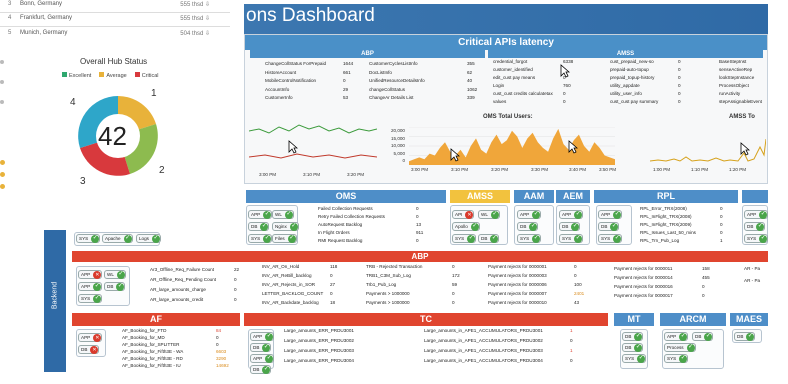  Describe the element at coordinates (90, 286) in the screenshot. I see `abp-app2-status: APP` at that location.